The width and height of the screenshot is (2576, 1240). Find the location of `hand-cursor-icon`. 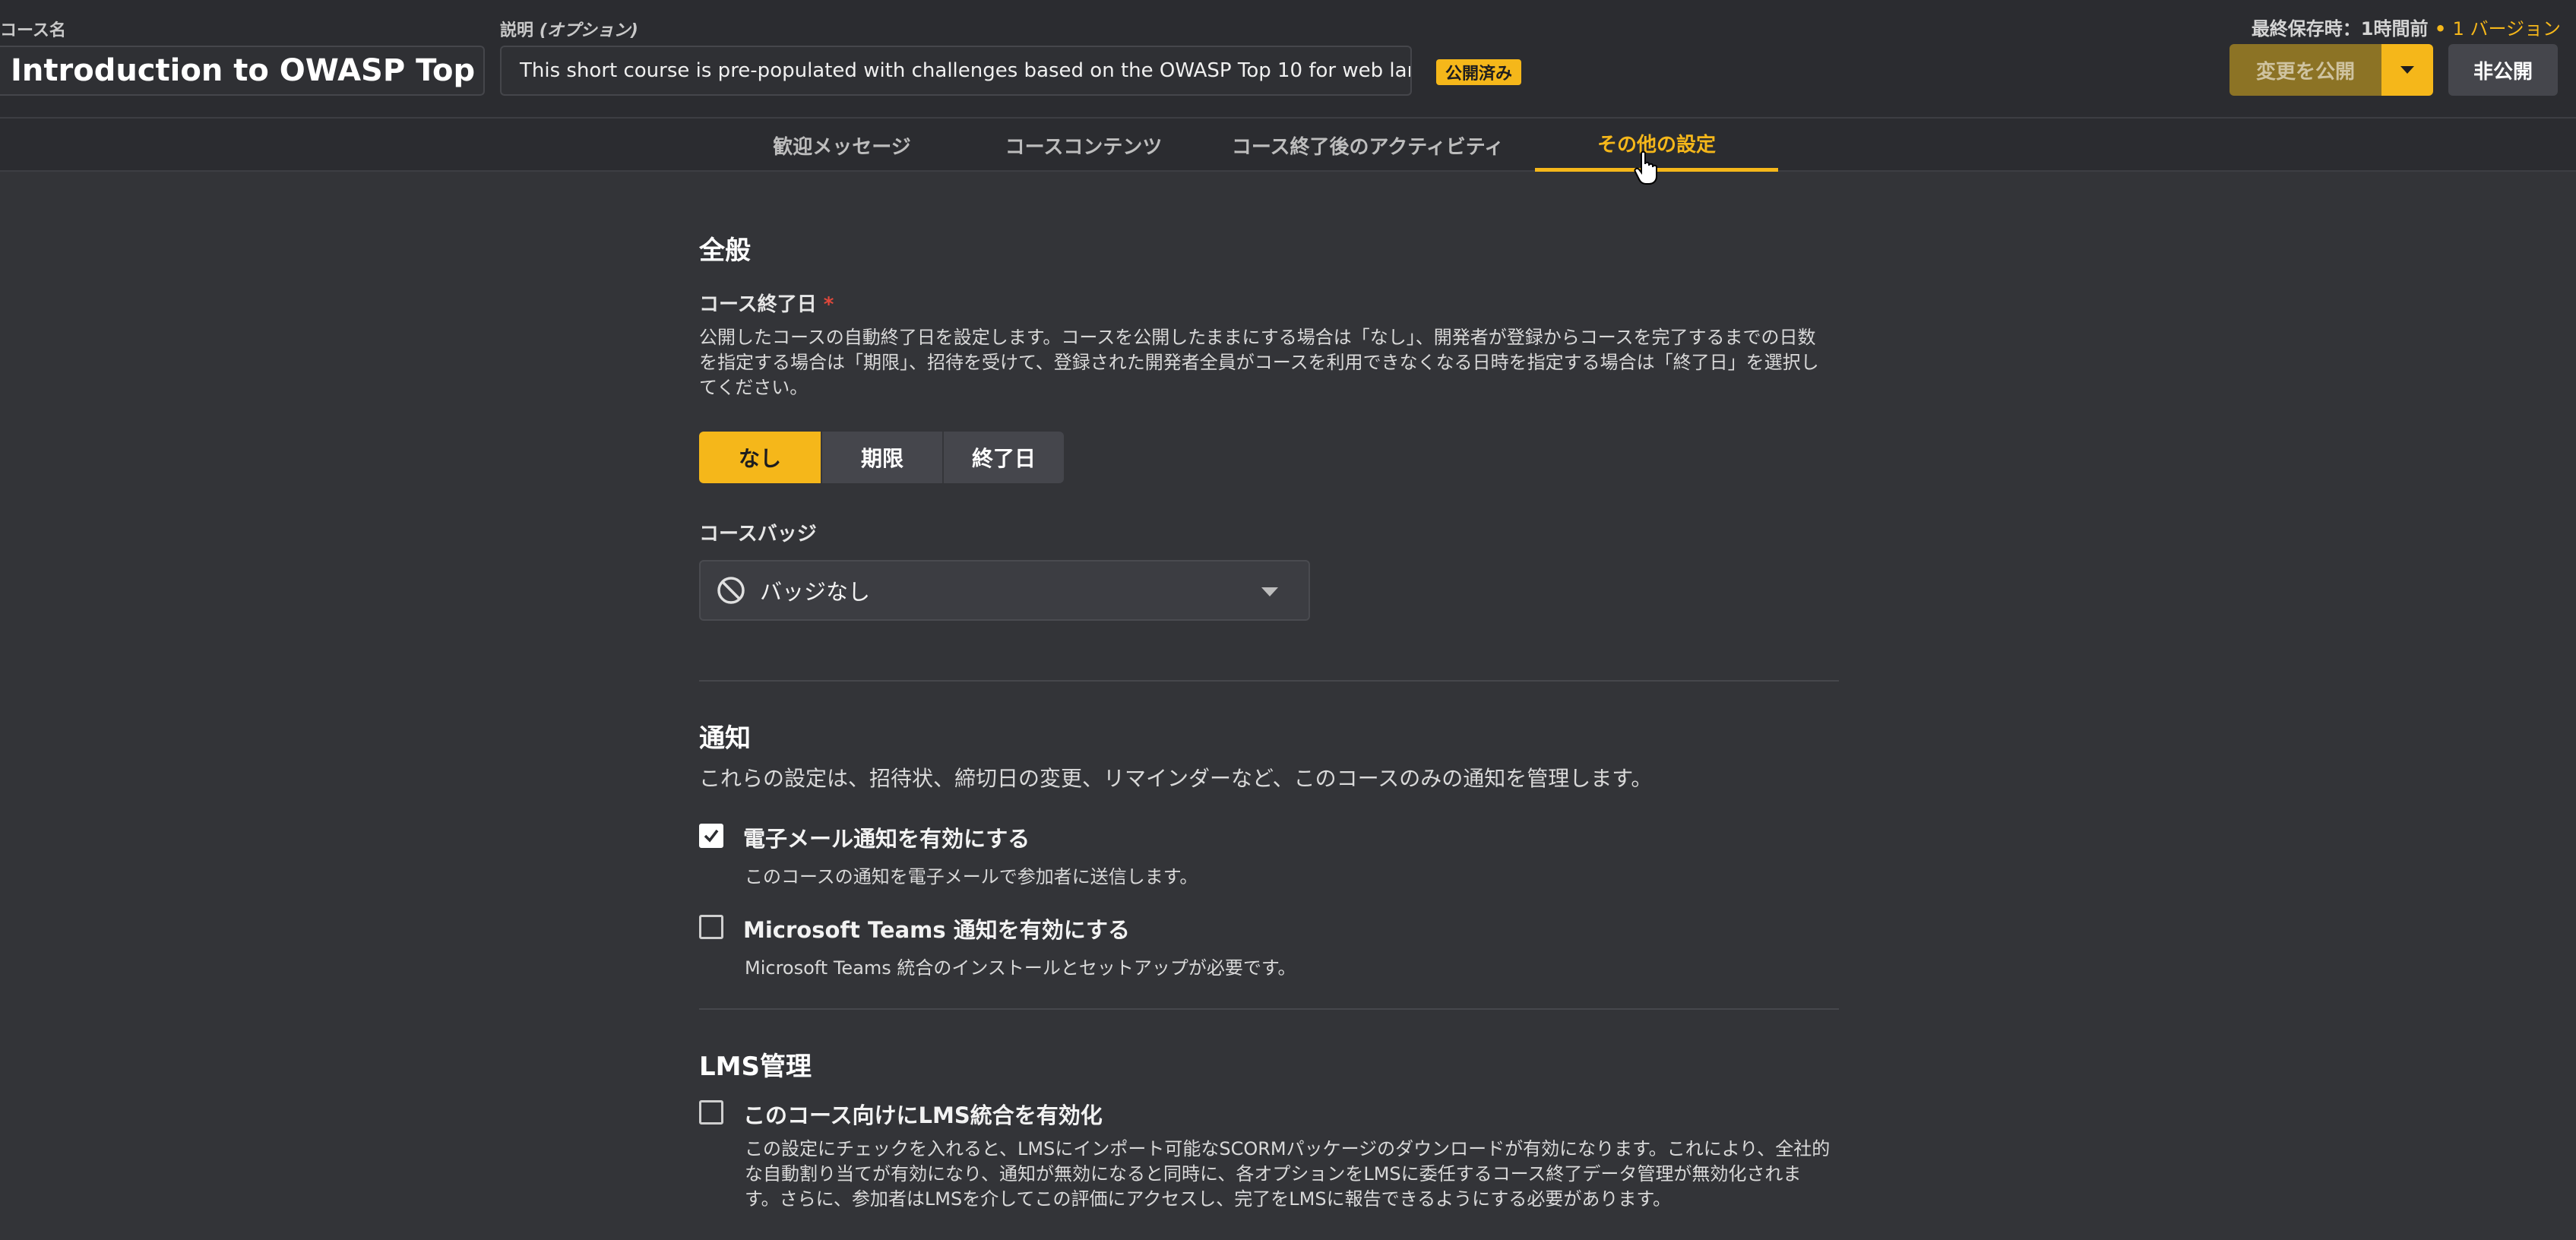

hand-cursor-icon is located at coordinates (1645, 167).